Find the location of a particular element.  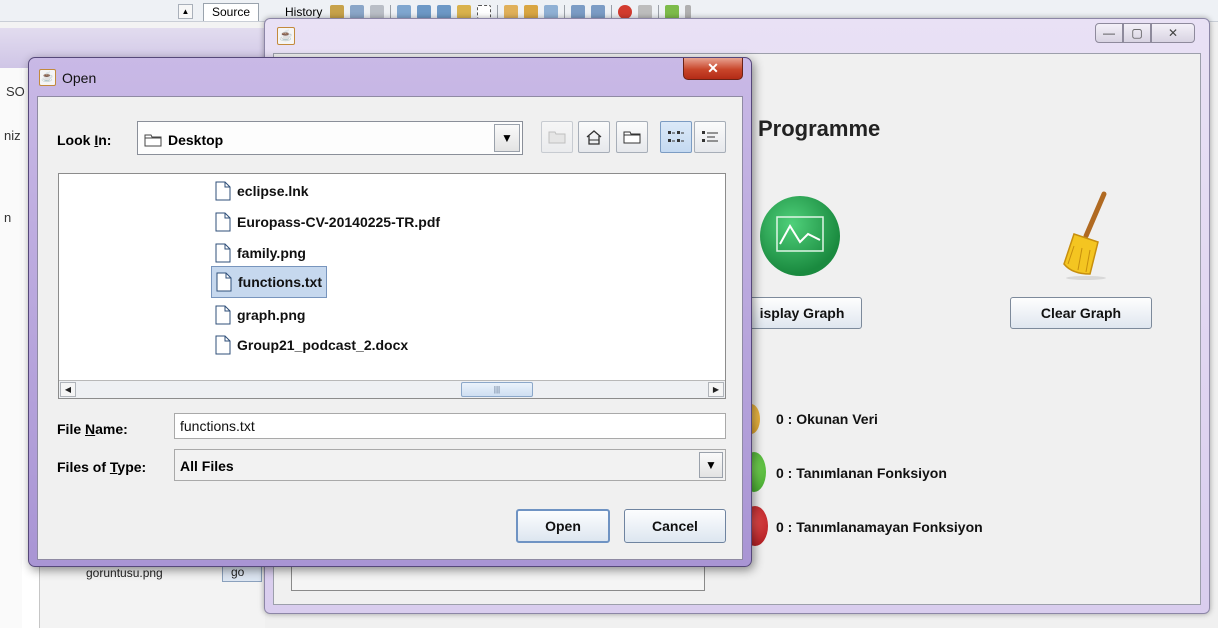

status-defined-functions: 0 : Tanımlanan Fonksiyon is located at coordinates (861, 473).